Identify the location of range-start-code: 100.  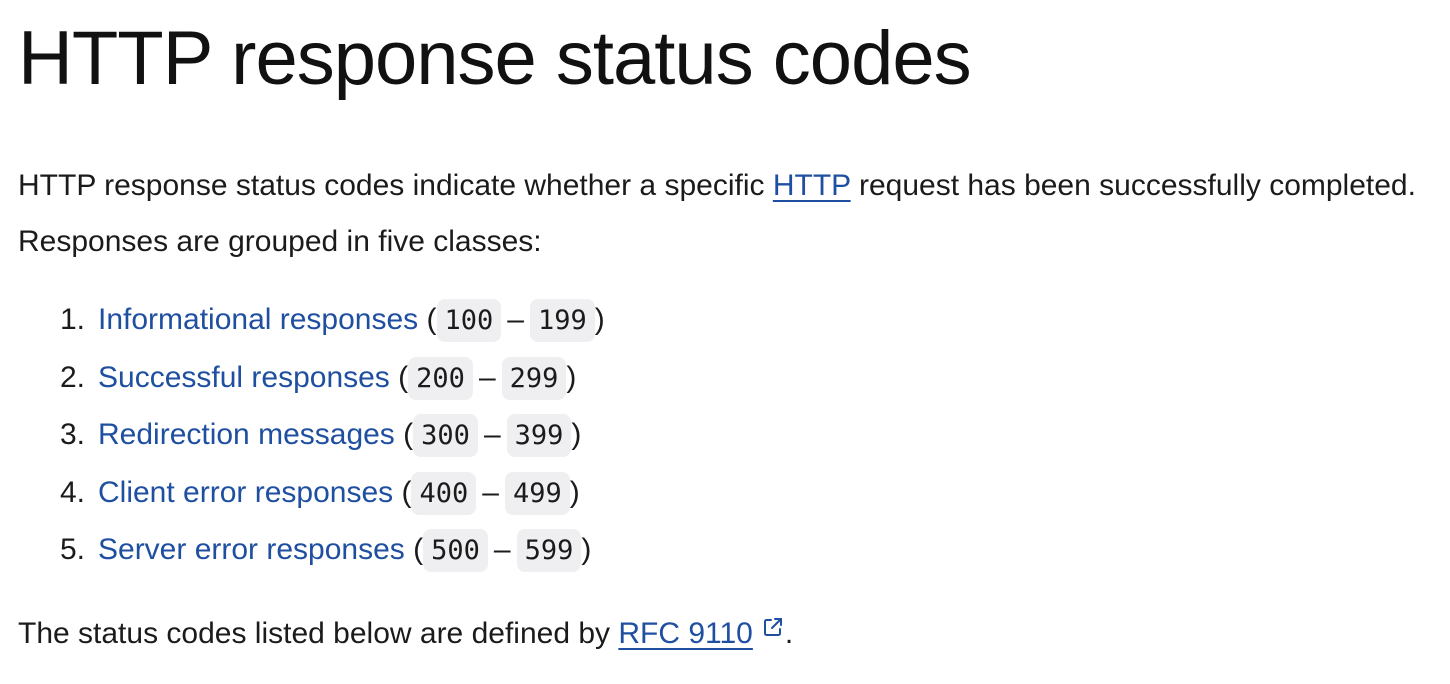
(469, 320).